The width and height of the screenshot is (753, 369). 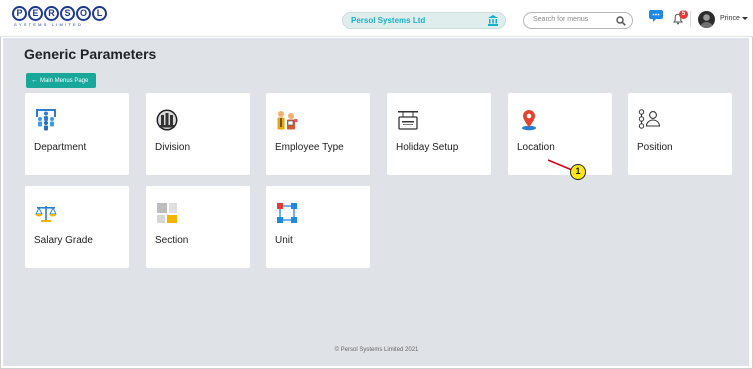 What do you see at coordinates (649, 119) in the screenshot?
I see `position-icon` at bounding box center [649, 119].